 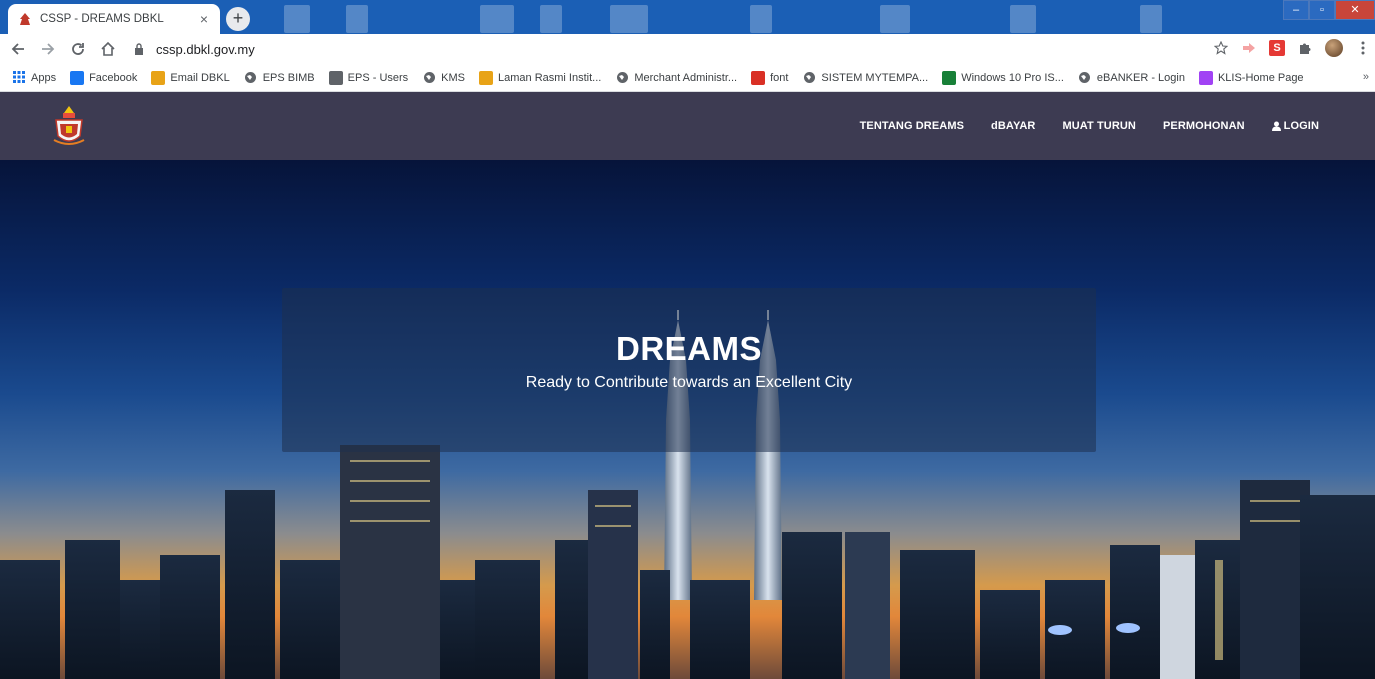 What do you see at coordinates (1366, 77) in the screenshot?
I see `bookmarks-overflow-icon: »` at bounding box center [1366, 77].